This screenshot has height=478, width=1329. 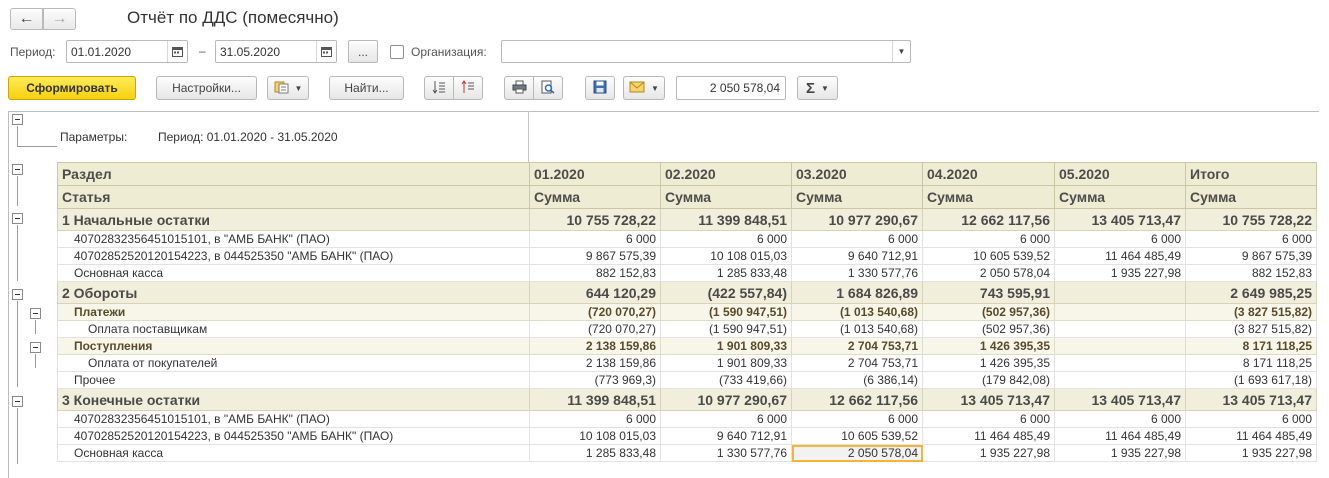 What do you see at coordinates (857, 380) in the screenshot?
I see `value-cell: (6 386,14)` at bounding box center [857, 380].